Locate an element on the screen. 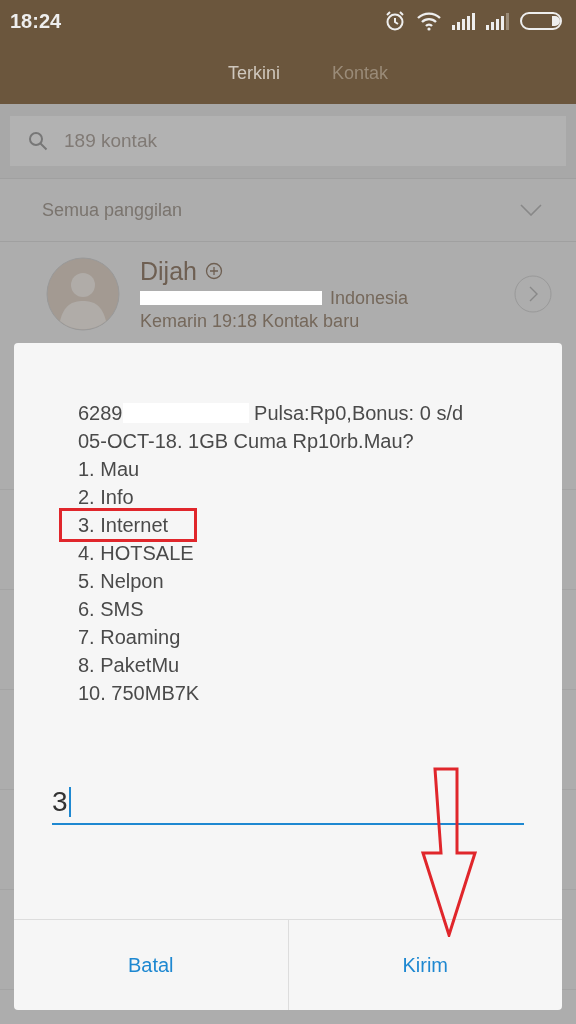 Image resolution: width=576 pixels, height=1024 pixels. menu-option: 1. Mau is located at coordinates (109, 469).